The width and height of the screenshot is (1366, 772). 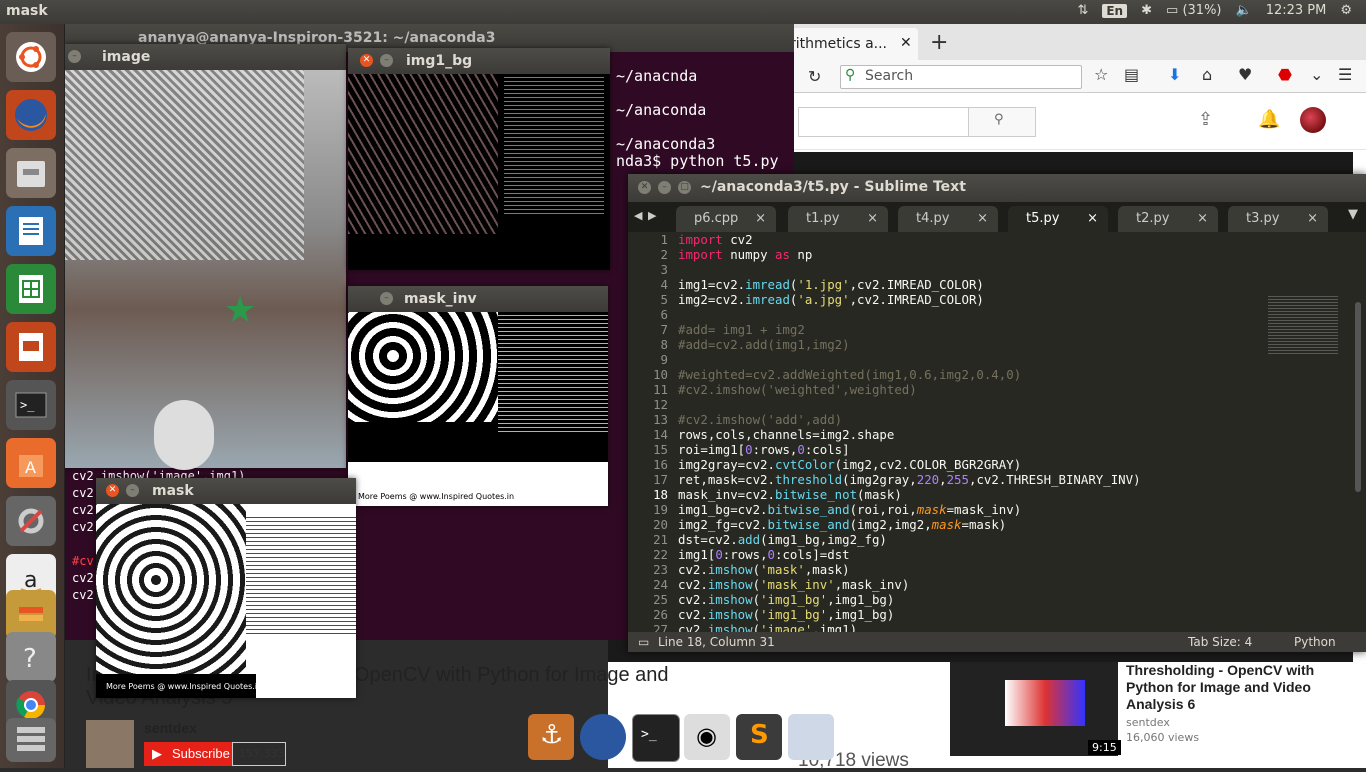 I want to click on menu-icon: ☰, so click(x=1345, y=74).